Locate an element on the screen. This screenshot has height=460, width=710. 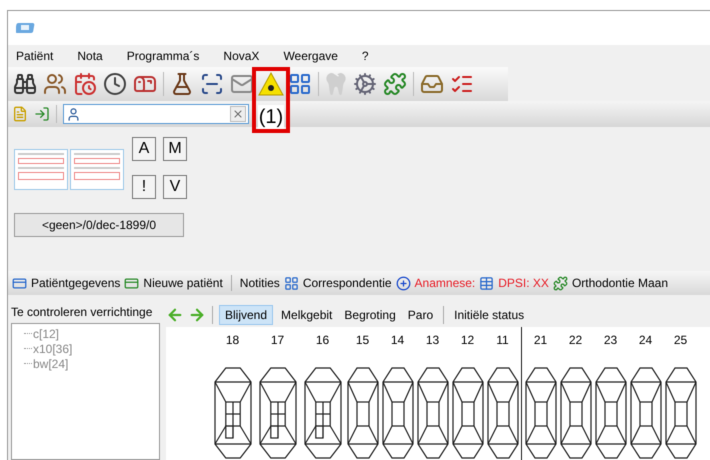
patient-search-field is located at coordinates (156, 114).